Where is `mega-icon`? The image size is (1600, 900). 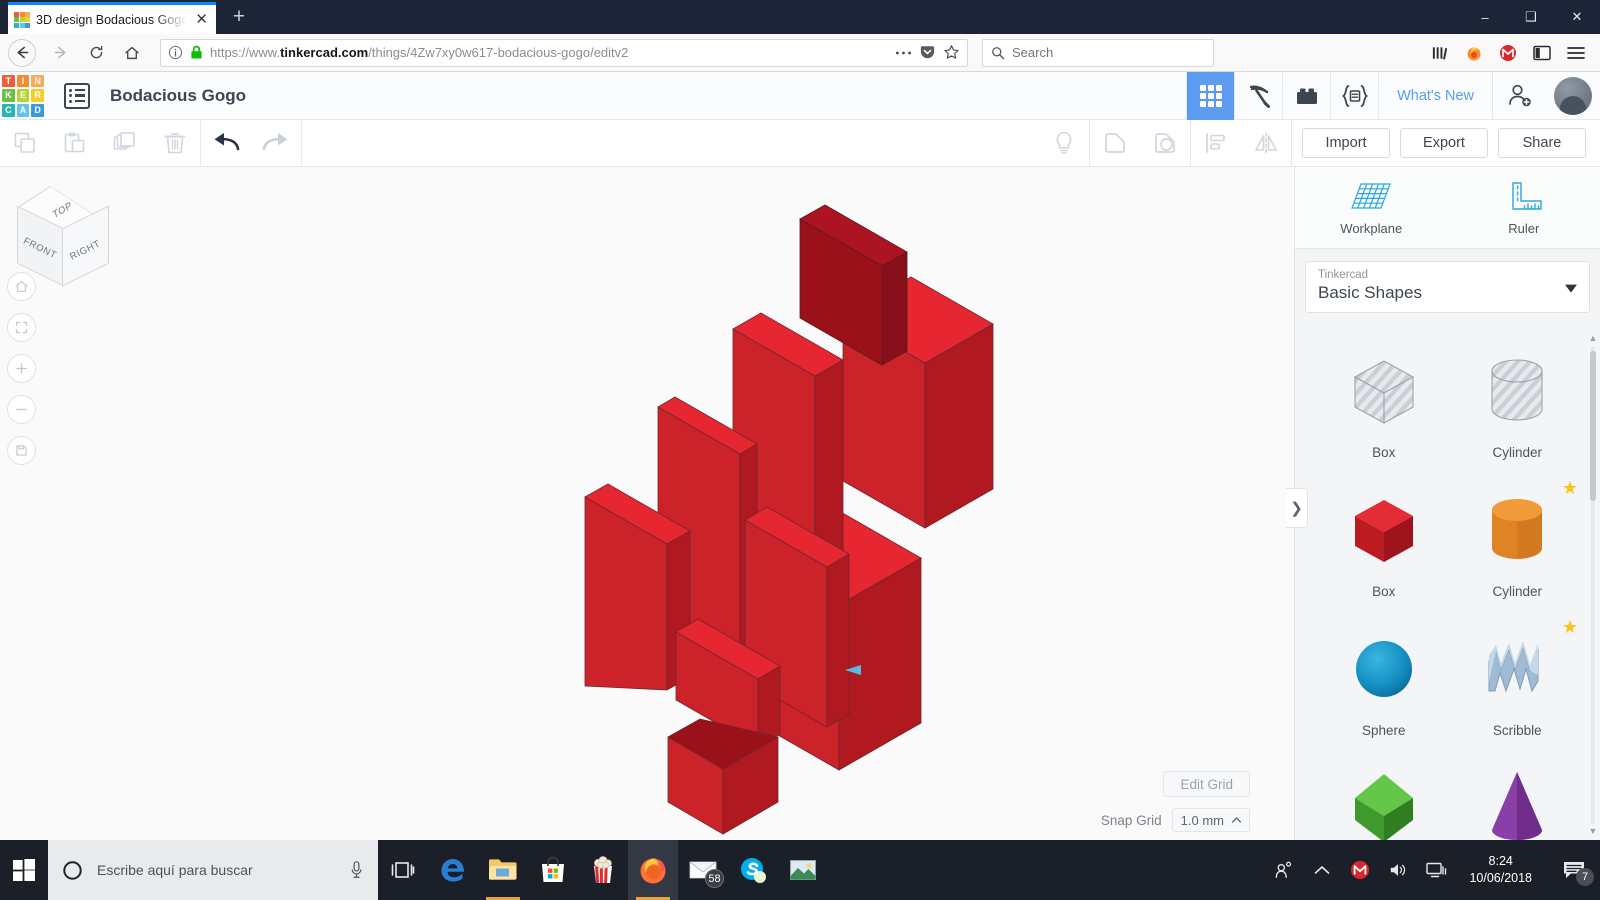 mega-icon is located at coordinates (1360, 870).